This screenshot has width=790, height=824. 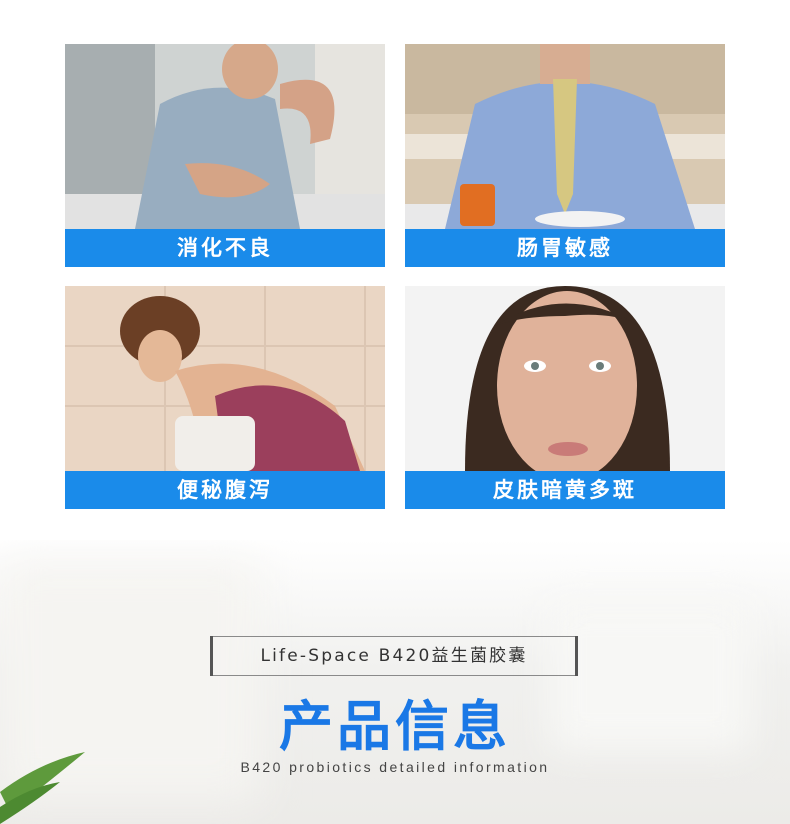 I want to click on section-subtitle: B420 probiotics detailed information, so click(x=395, y=767).